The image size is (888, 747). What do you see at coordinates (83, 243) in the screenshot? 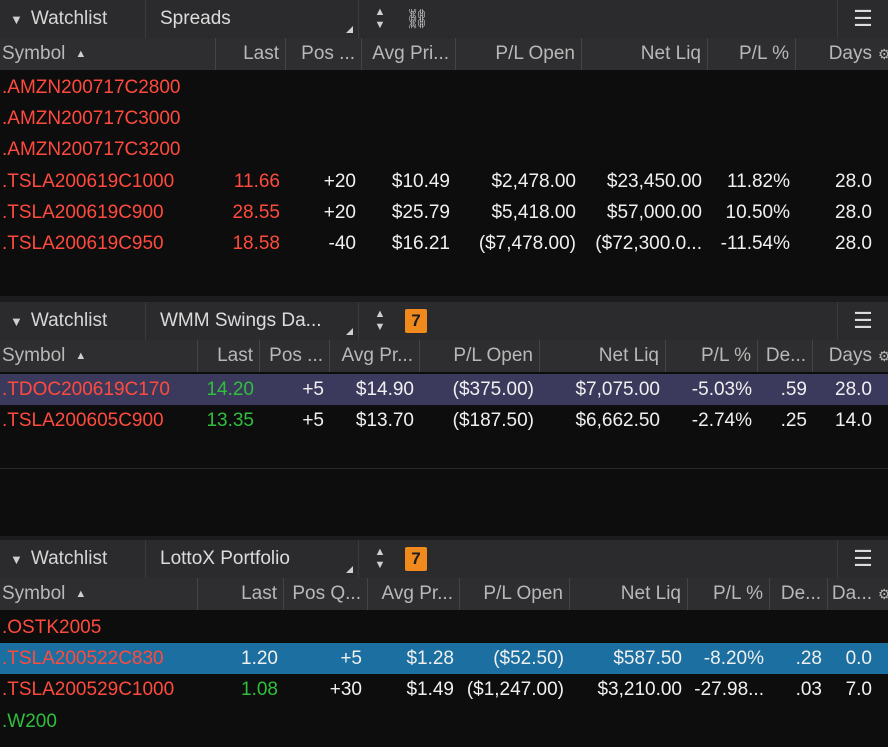
I see `cell-symbol: .TSLA200619C950` at bounding box center [83, 243].